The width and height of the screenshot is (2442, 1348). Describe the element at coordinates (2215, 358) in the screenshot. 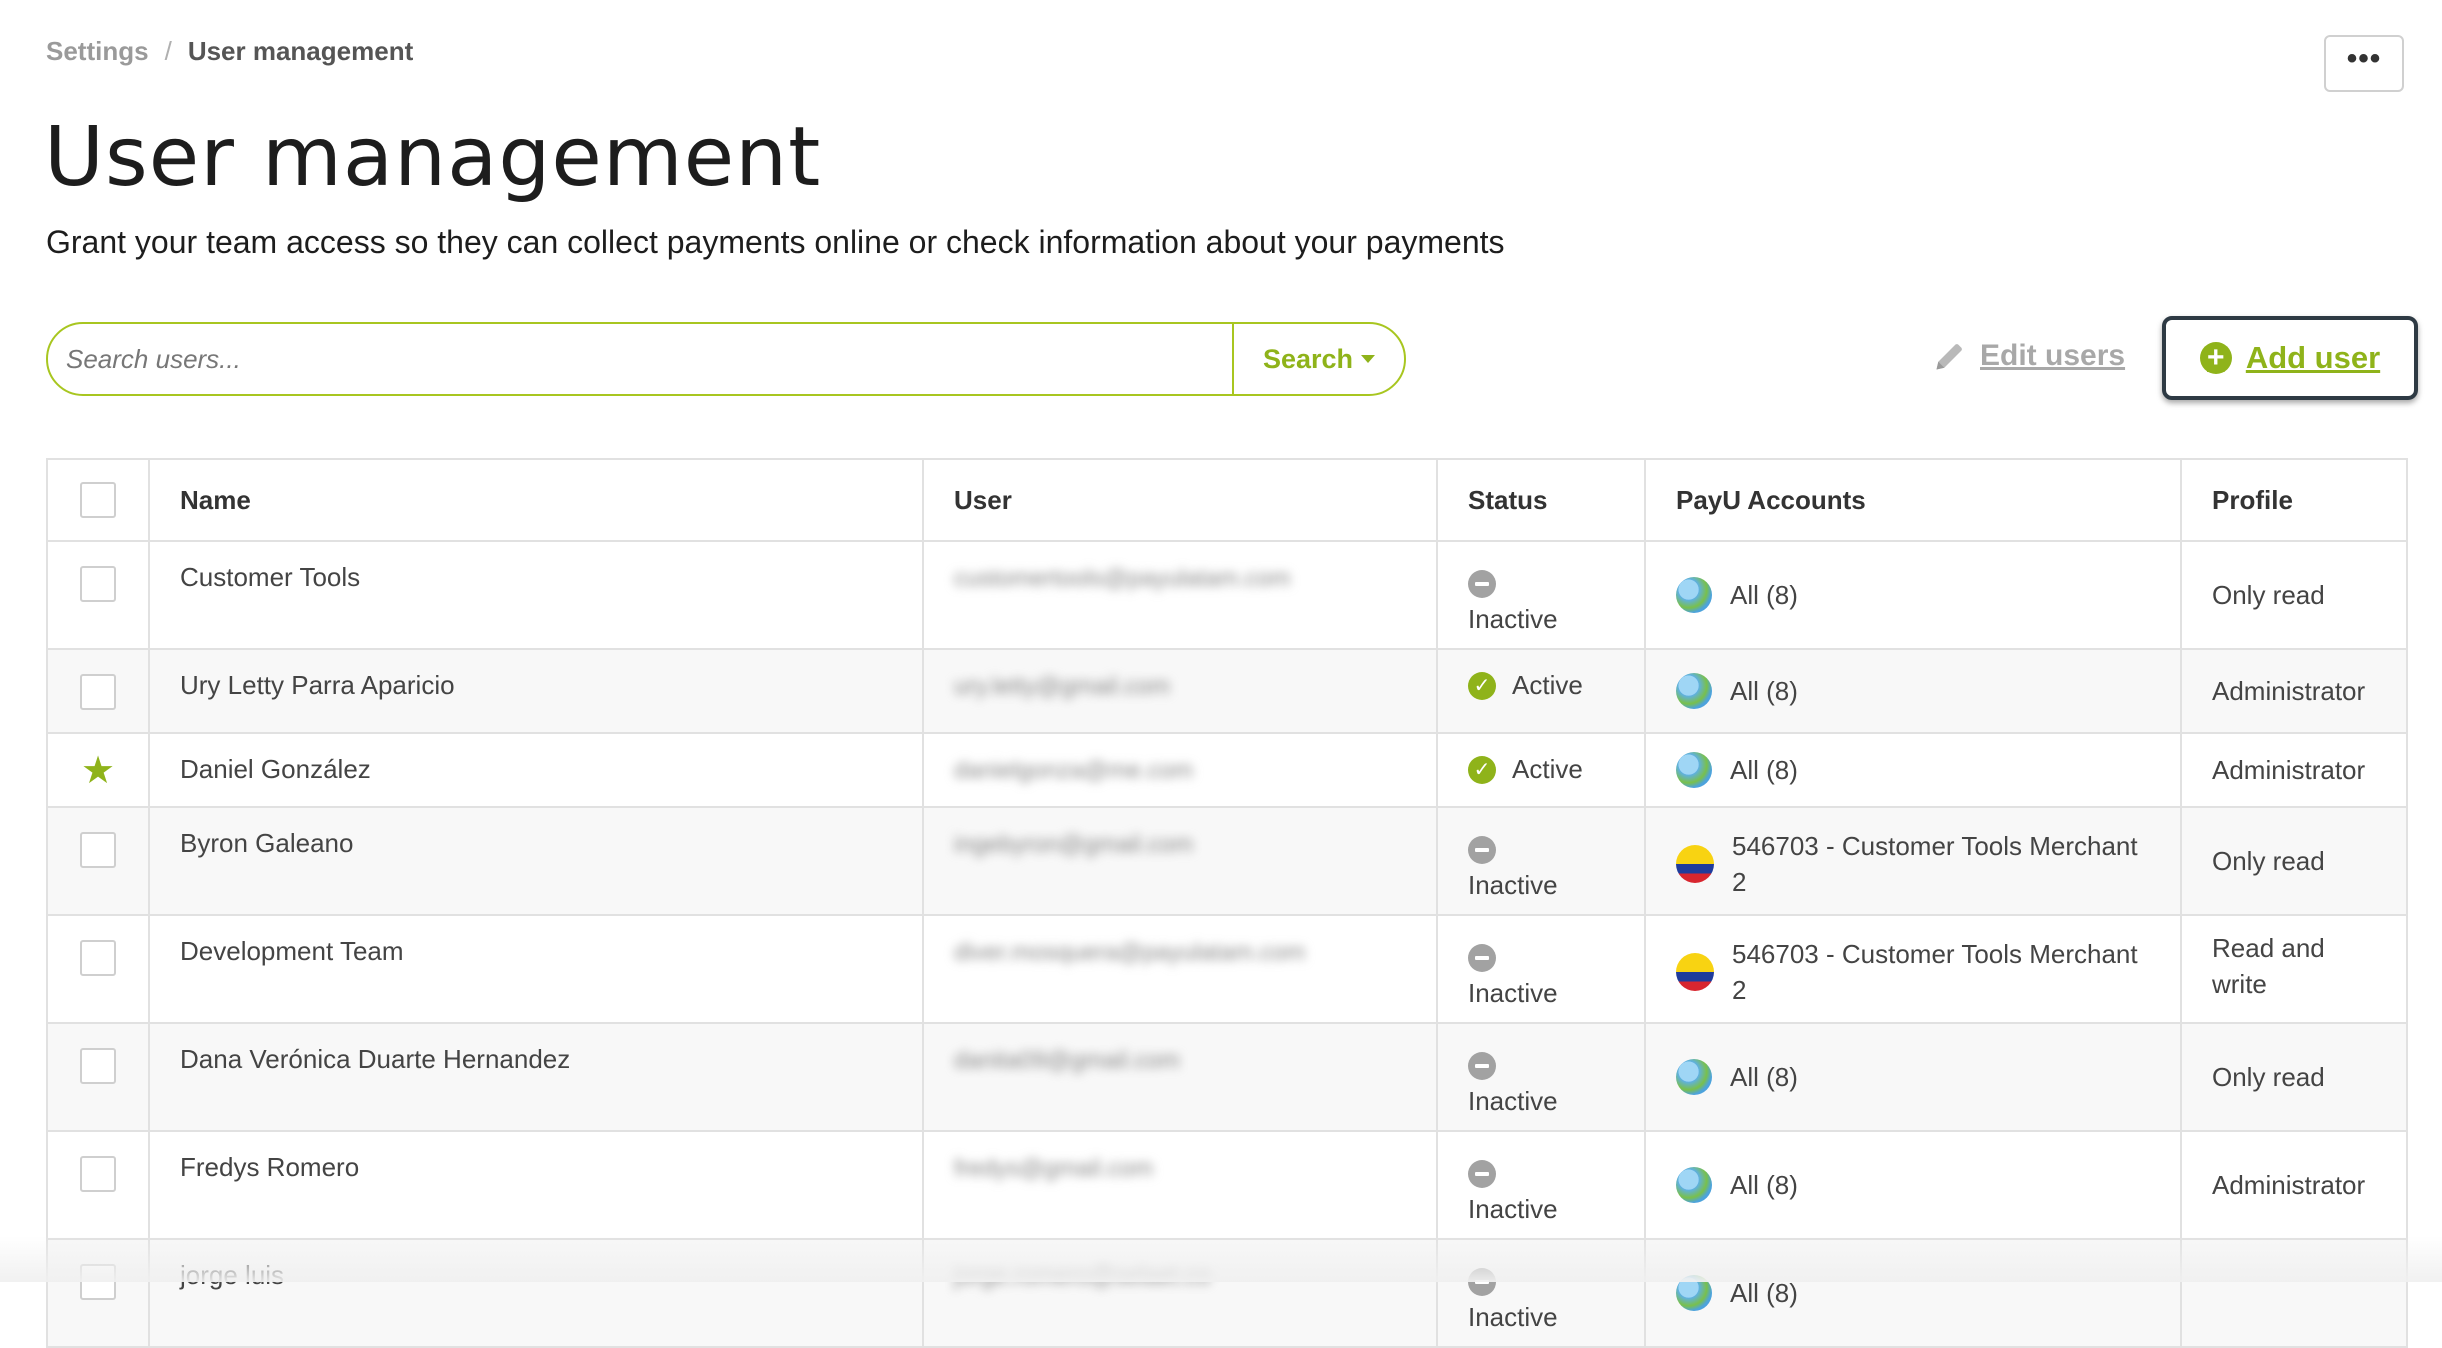

I see `plus-circle-icon: +` at that location.